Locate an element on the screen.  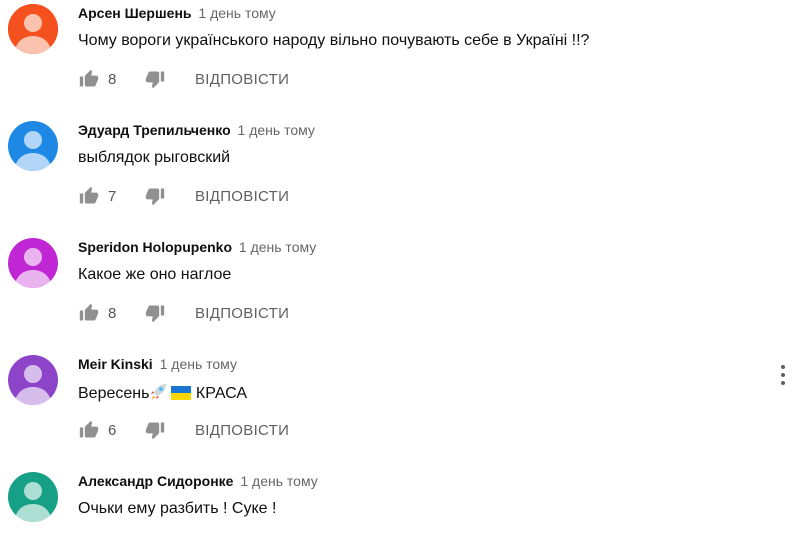
more-actions-button is located at coordinates (783, 375).